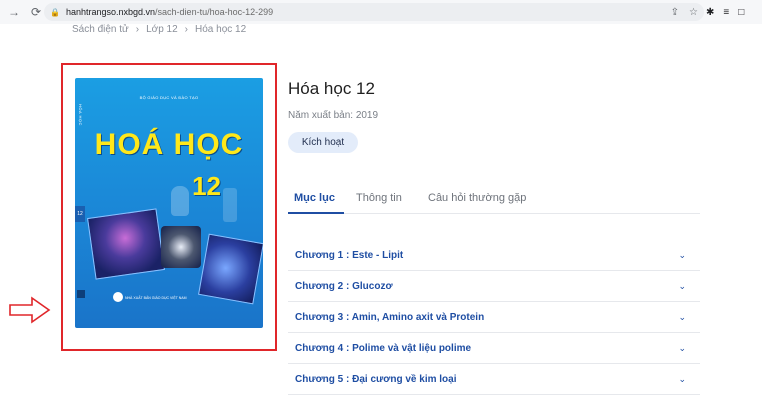 The width and height of the screenshot is (762, 402). I want to click on share-icon: ⇪, so click(675, 12).